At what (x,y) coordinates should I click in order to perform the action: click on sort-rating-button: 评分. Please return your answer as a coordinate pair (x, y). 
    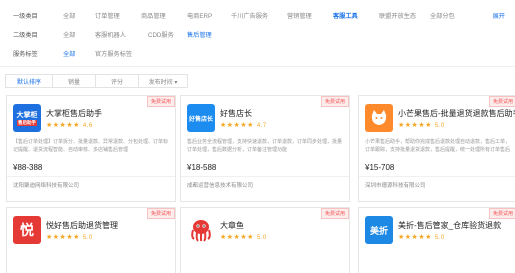
    Looking at the image, I should click on (117, 81).